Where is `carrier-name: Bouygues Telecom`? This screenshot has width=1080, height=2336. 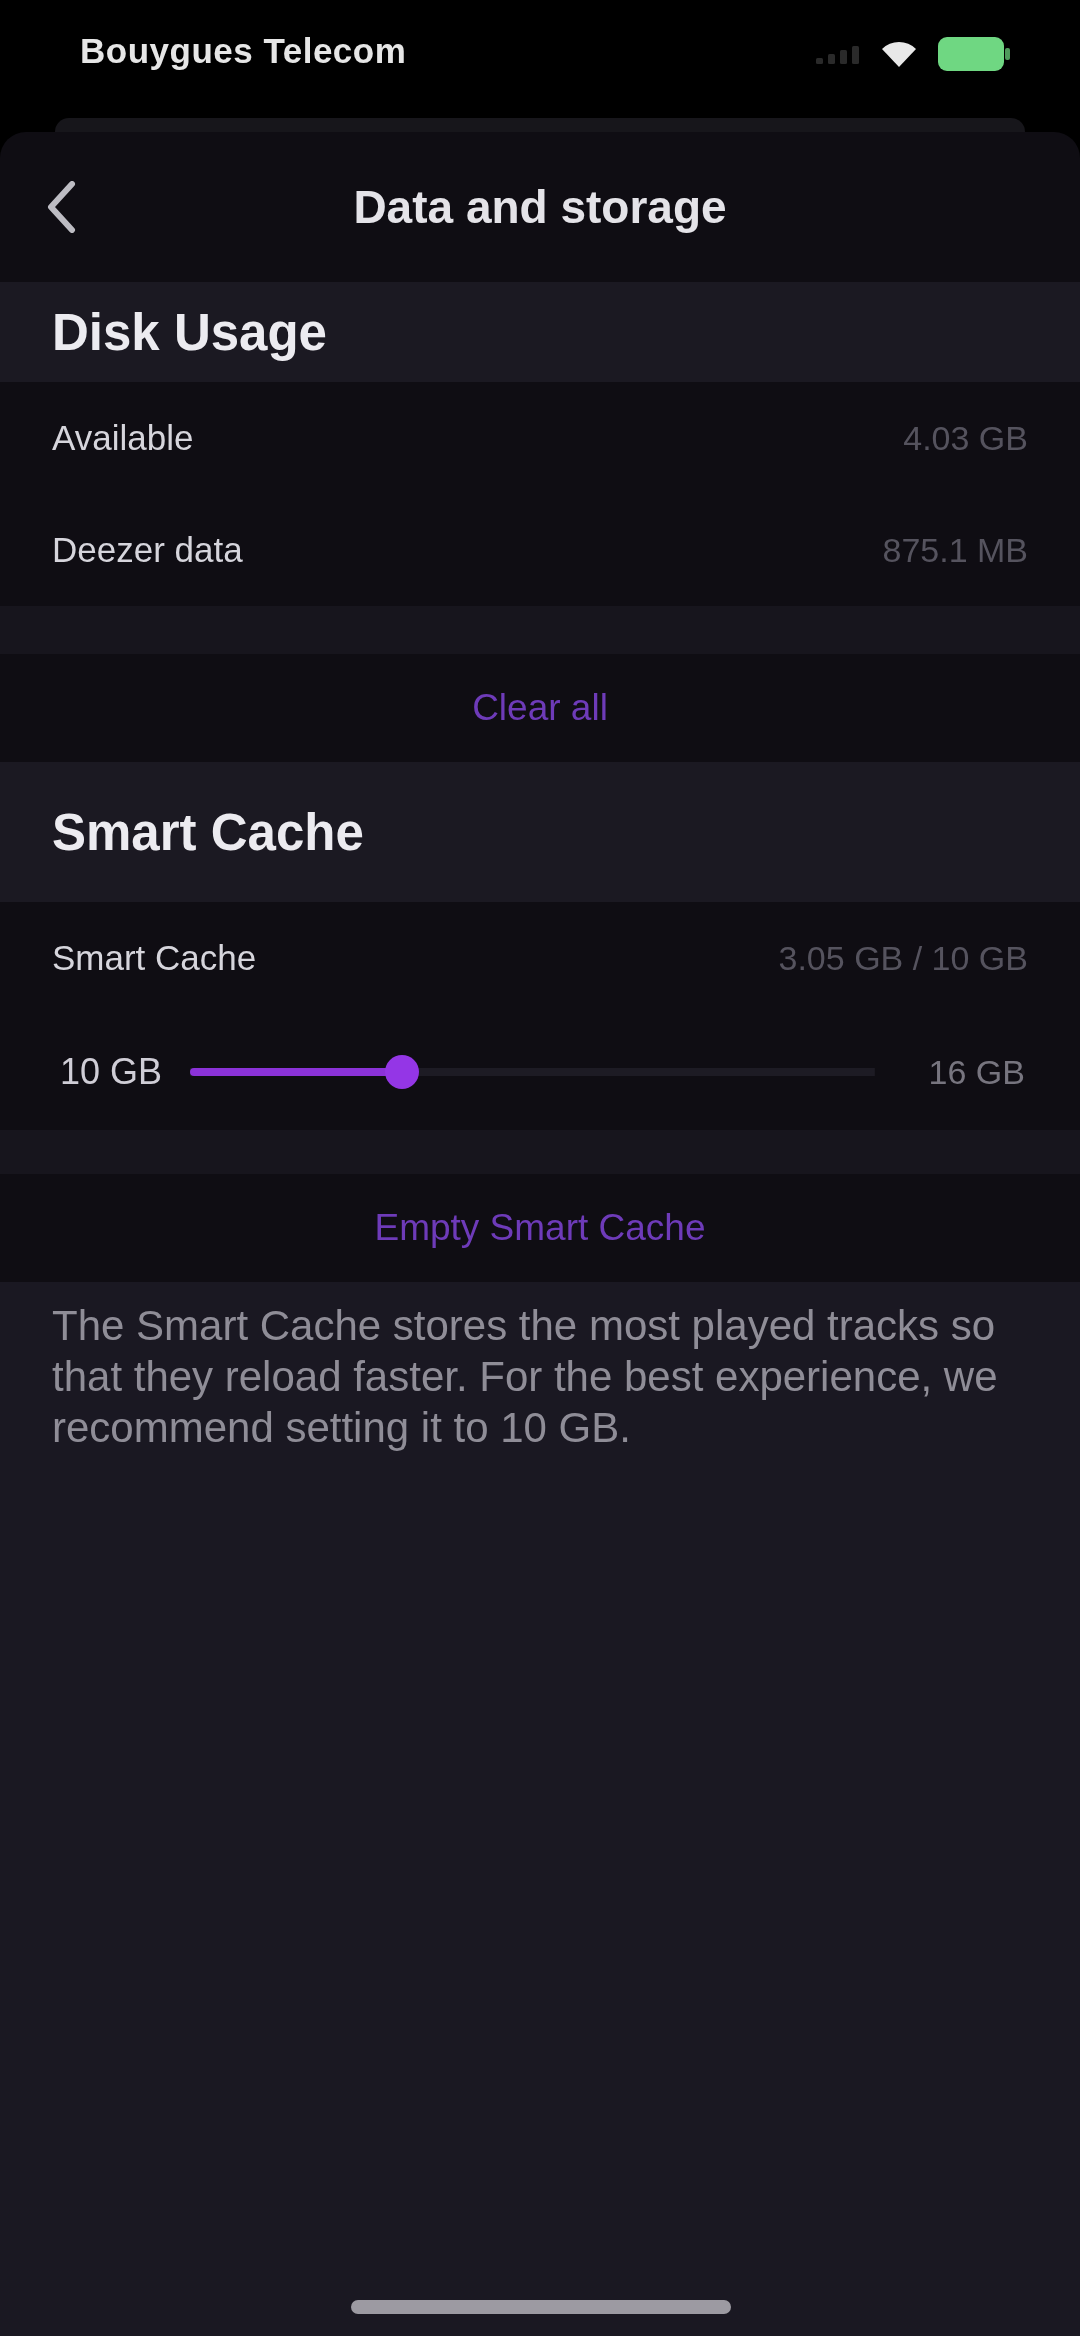 carrier-name: Bouygues Telecom is located at coordinates (243, 51).